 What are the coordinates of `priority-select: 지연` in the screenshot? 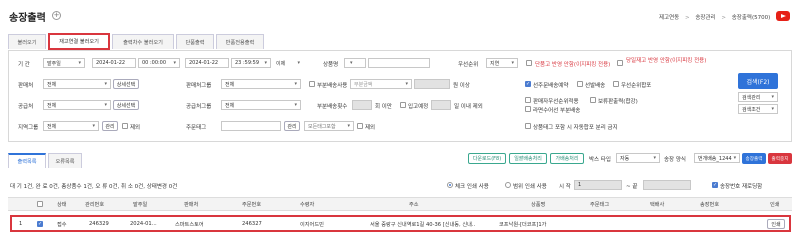 It's located at (502, 63).